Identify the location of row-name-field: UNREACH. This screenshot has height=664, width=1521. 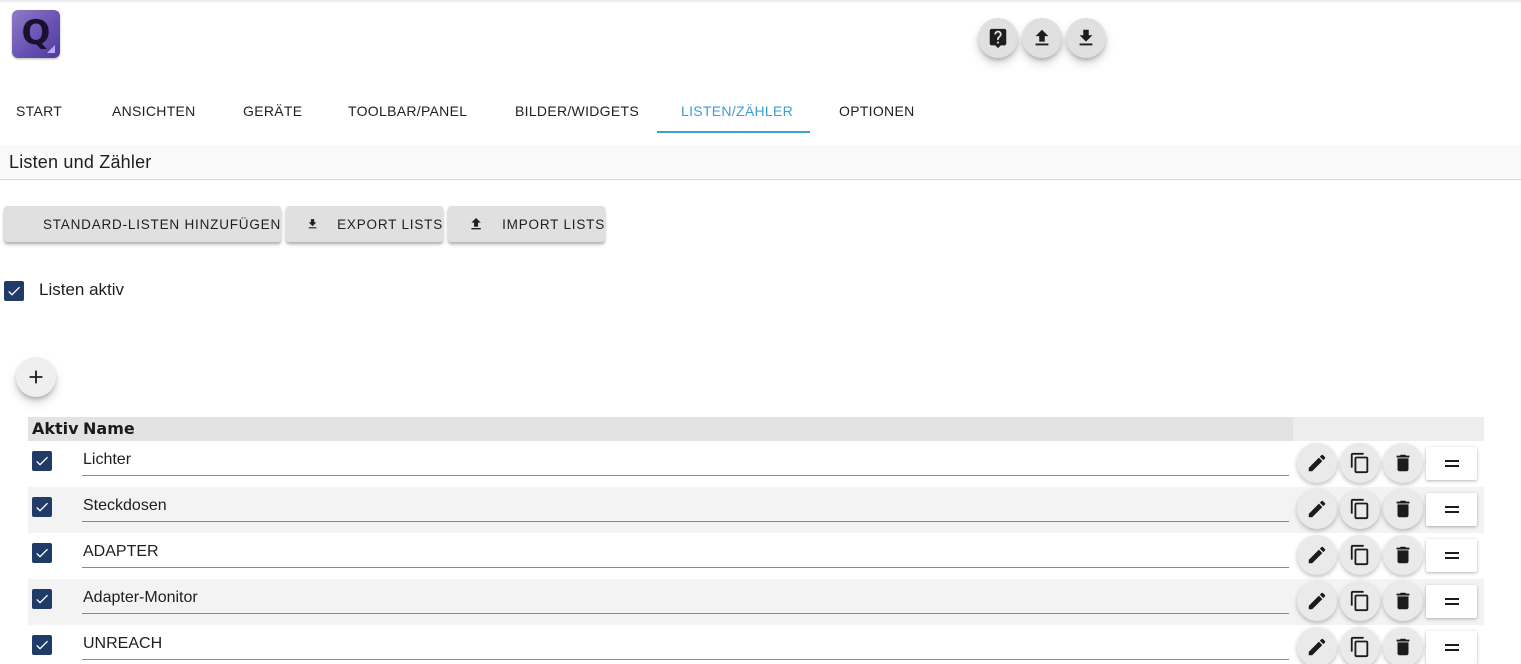
(122, 644).